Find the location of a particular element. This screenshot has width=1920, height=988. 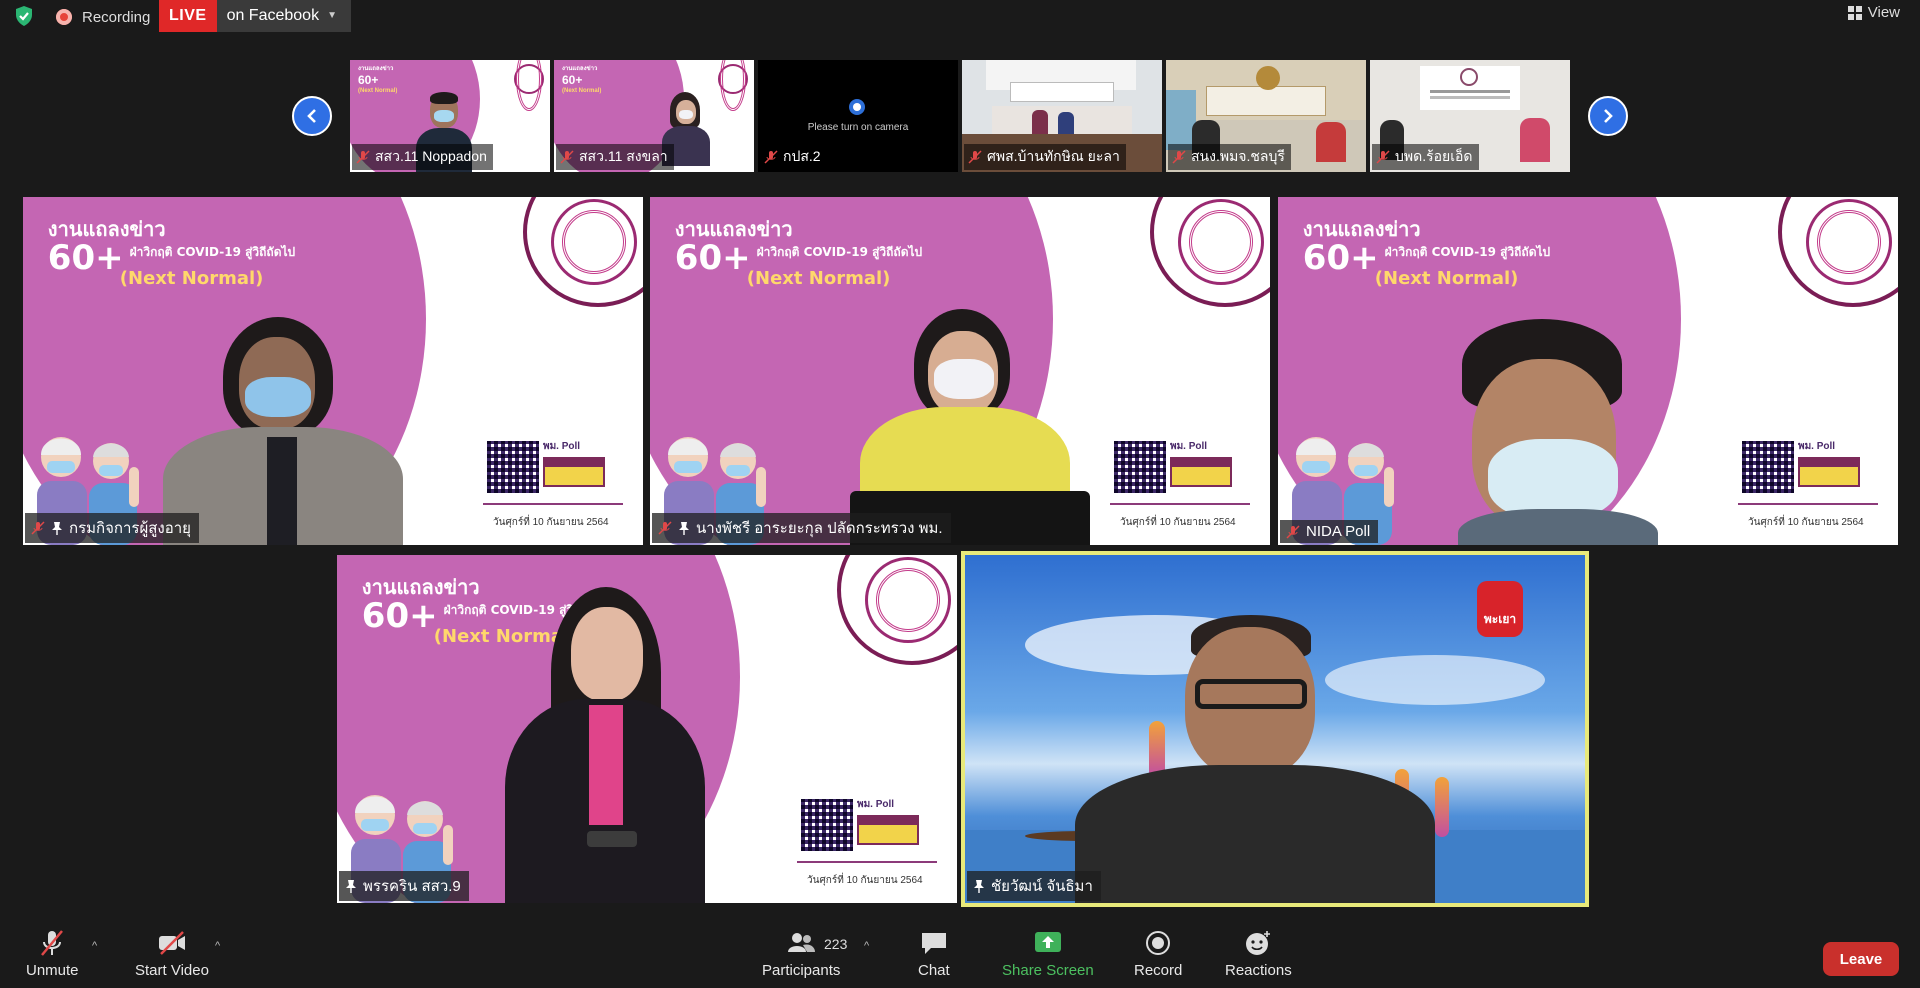

recording-indicator: Recording is located at coordinates (103, 17).